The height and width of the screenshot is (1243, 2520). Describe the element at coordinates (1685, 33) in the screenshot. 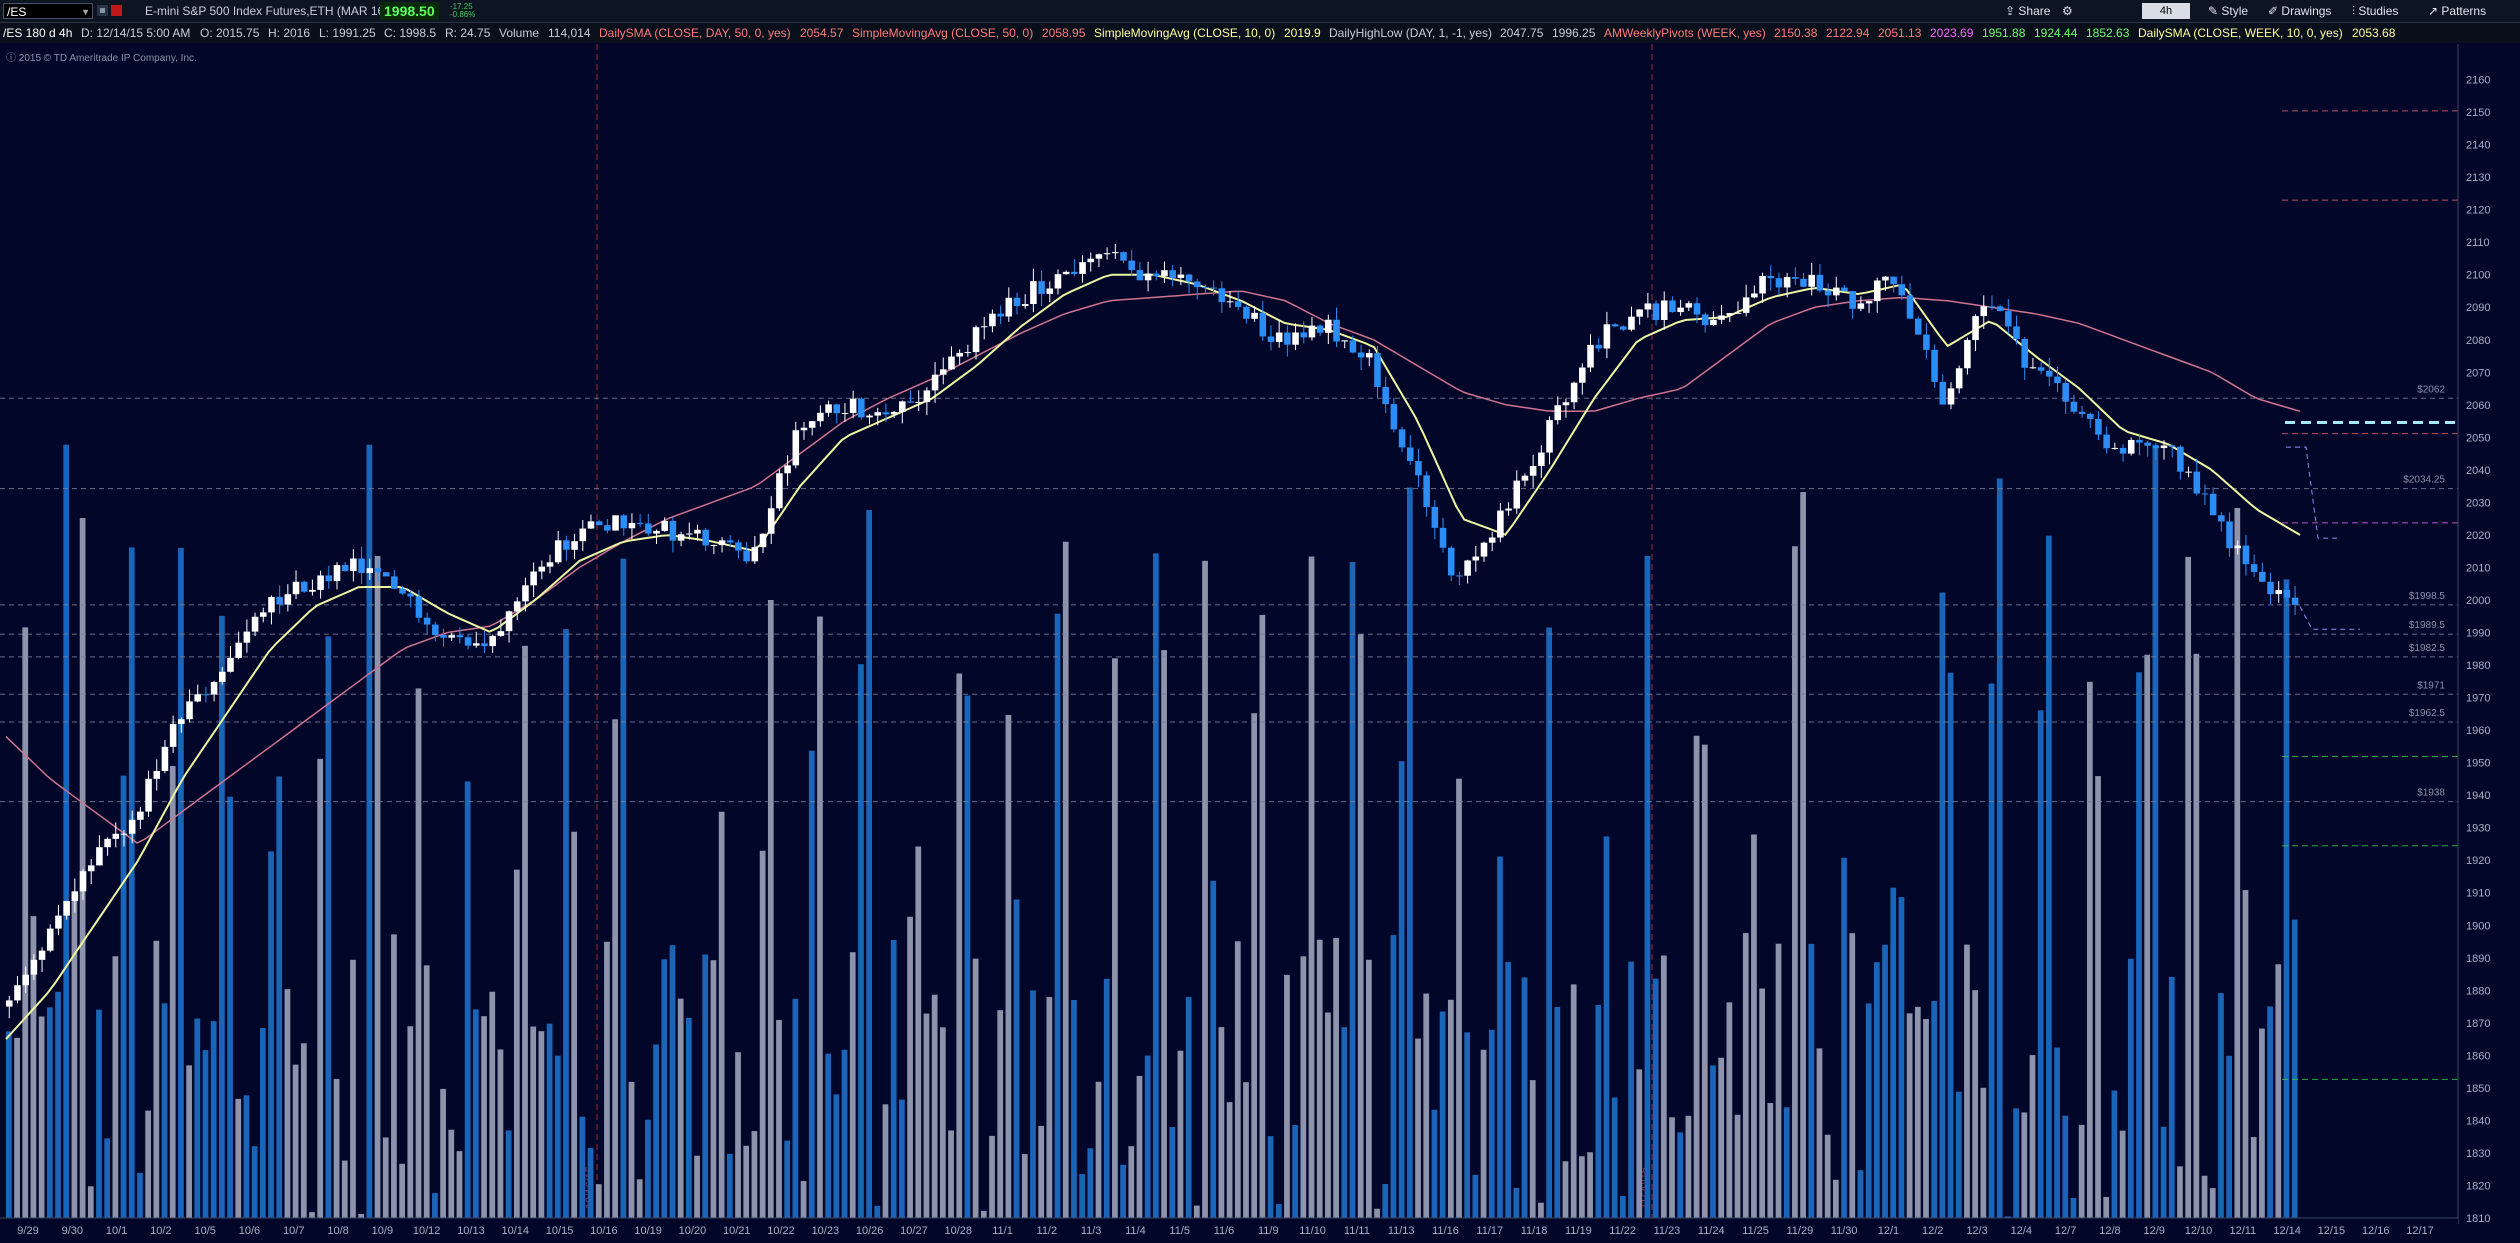

I see `study-value: AMWeeklyPivots (WEEK, yes)` at that location.